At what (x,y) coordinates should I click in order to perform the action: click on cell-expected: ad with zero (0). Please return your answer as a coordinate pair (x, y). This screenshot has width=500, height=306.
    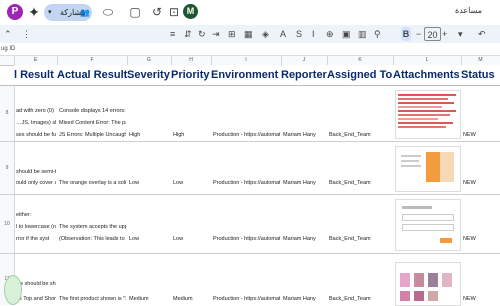
    Looking at the image, I should click on (36, 111).